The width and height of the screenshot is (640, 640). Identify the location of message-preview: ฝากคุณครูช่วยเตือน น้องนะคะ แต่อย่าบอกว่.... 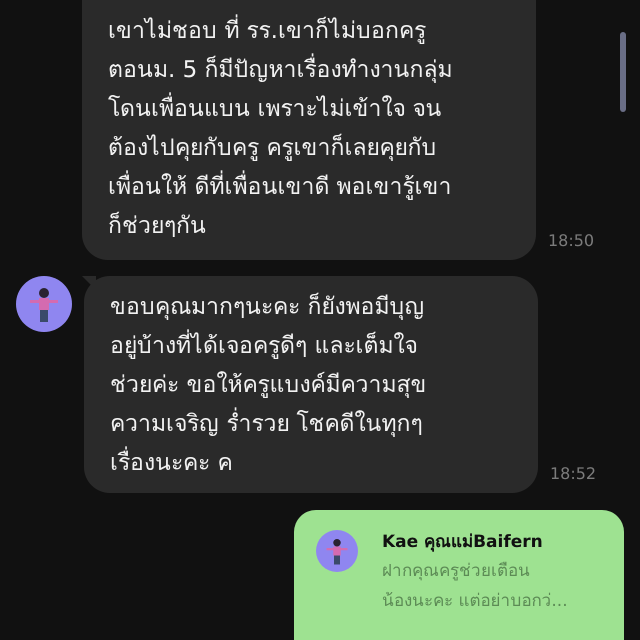
(475, 586).